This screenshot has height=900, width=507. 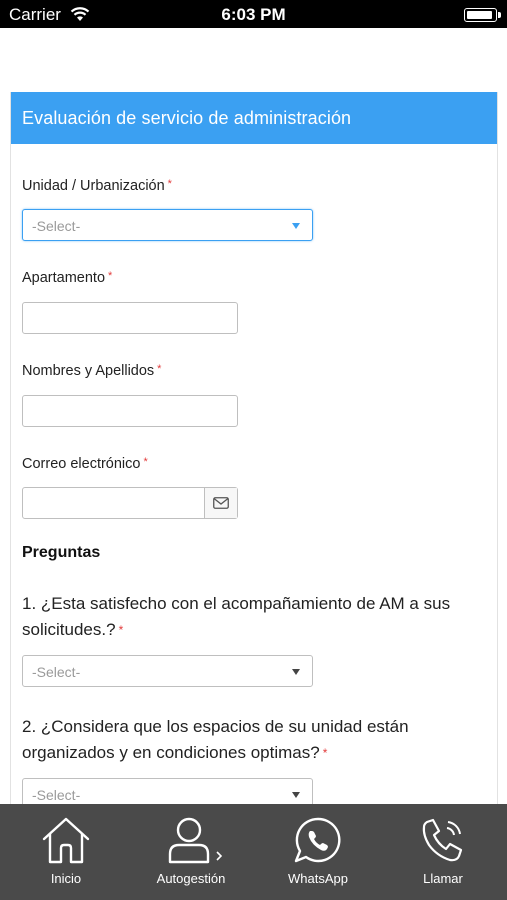 What do you see at coordinates (97, 186) in the screenshot?
I see `unidad-label: Unidad / Urbanización *` at bounding box center [97, 186].